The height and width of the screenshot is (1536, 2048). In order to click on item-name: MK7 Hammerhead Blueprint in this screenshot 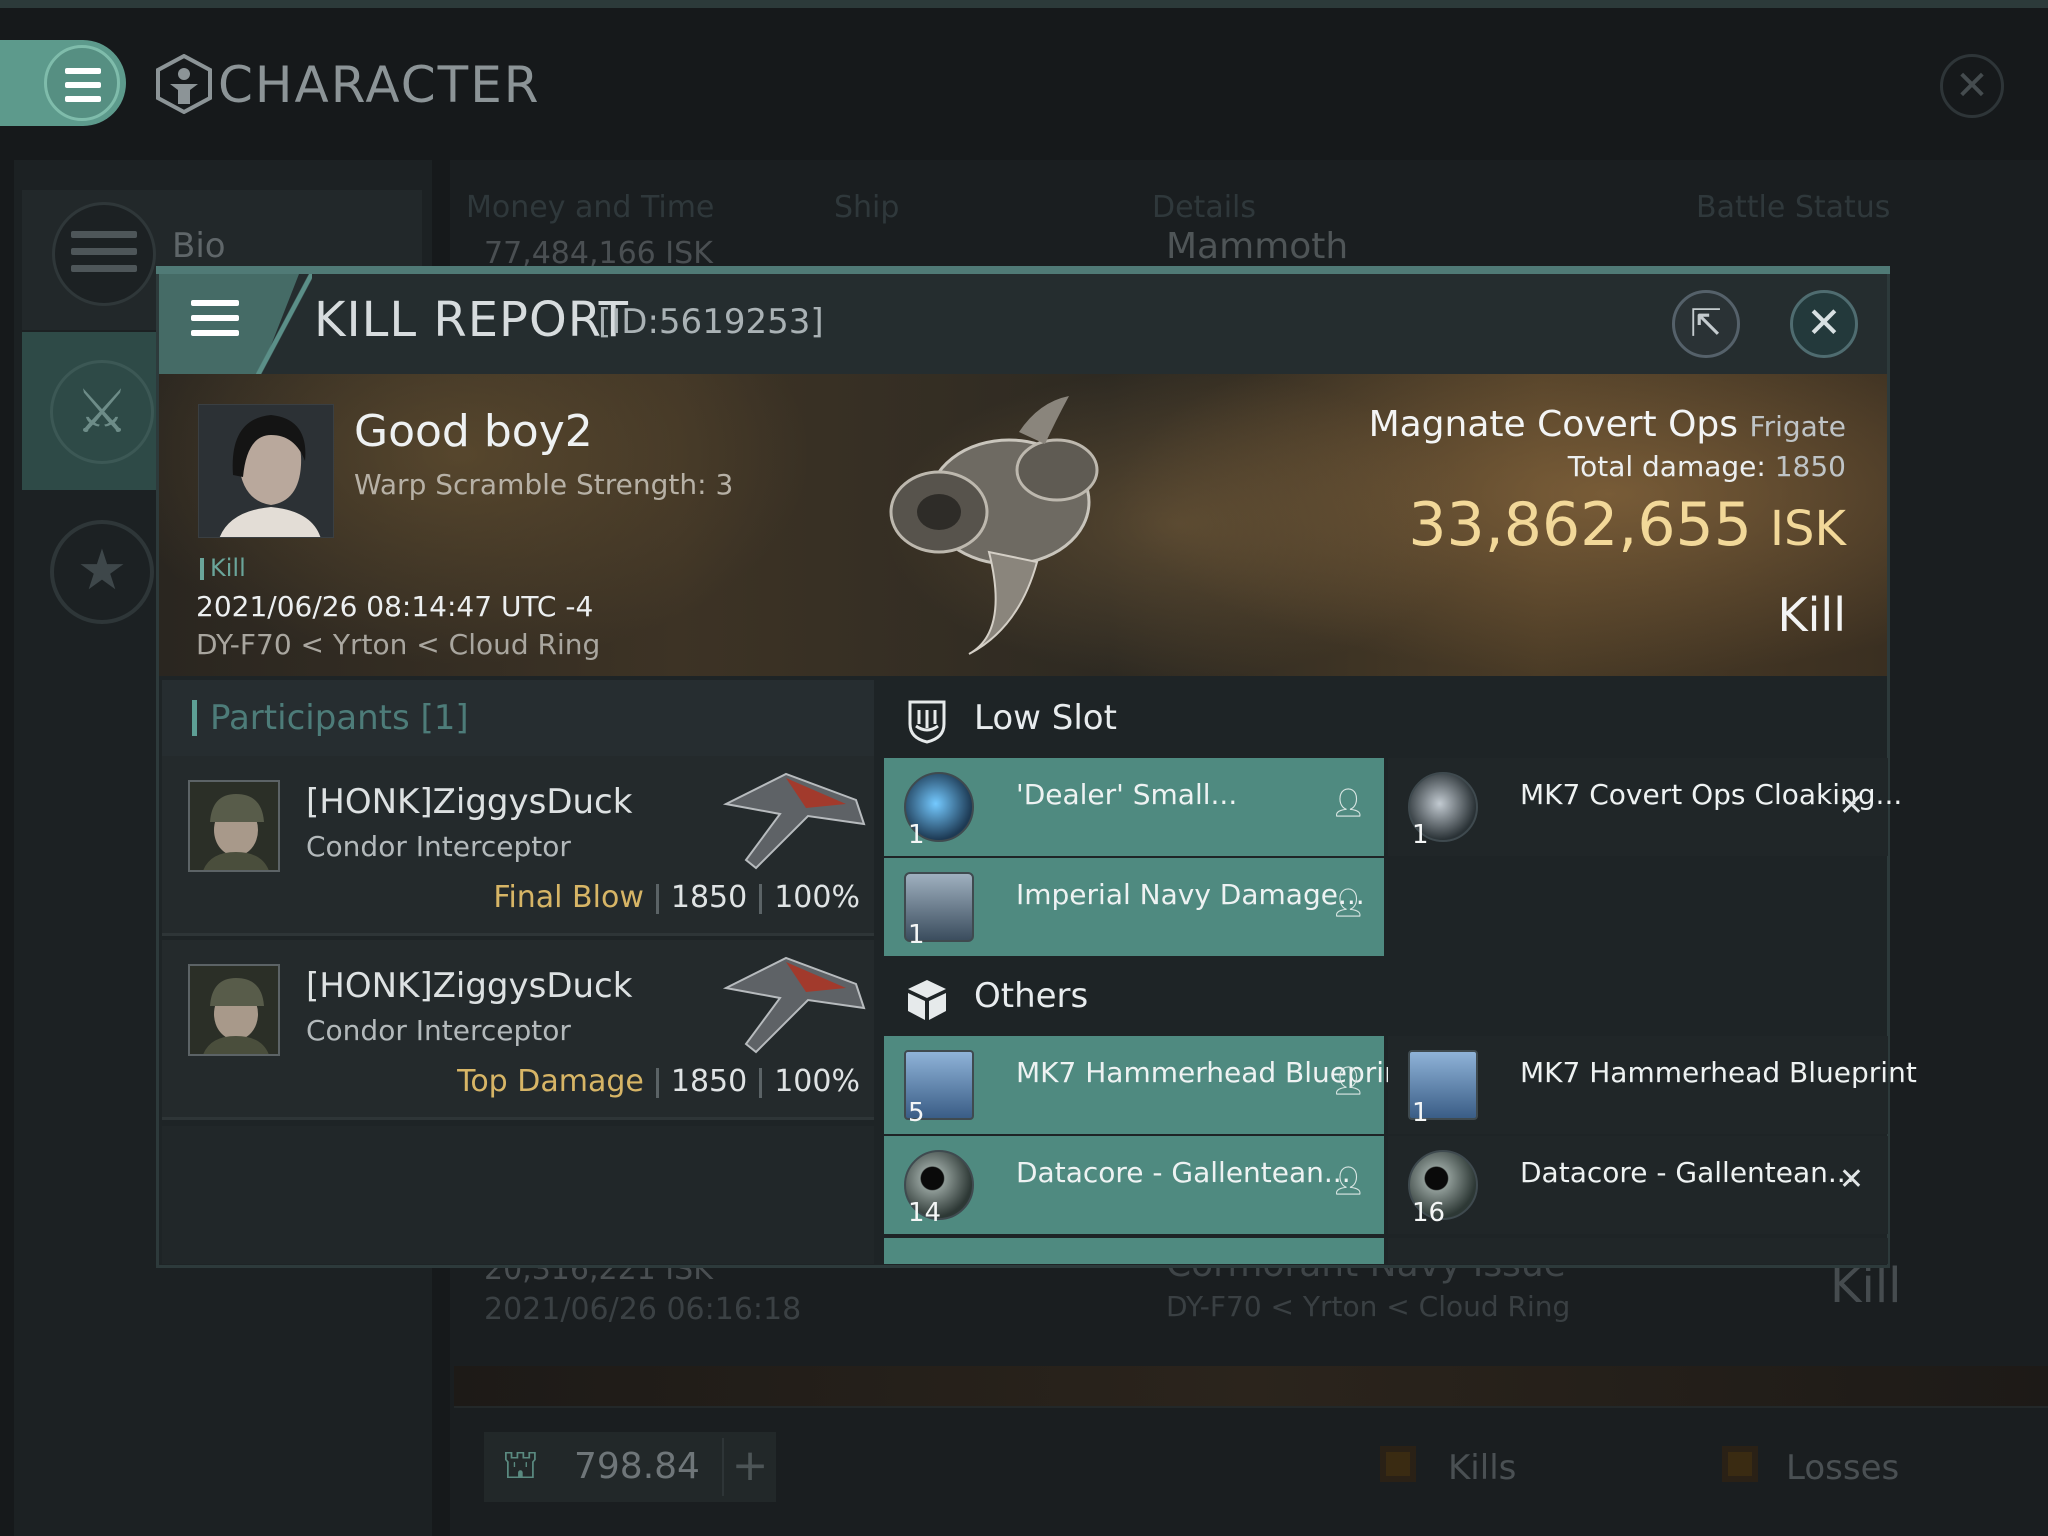, I will do `click(1718, 1072)`.